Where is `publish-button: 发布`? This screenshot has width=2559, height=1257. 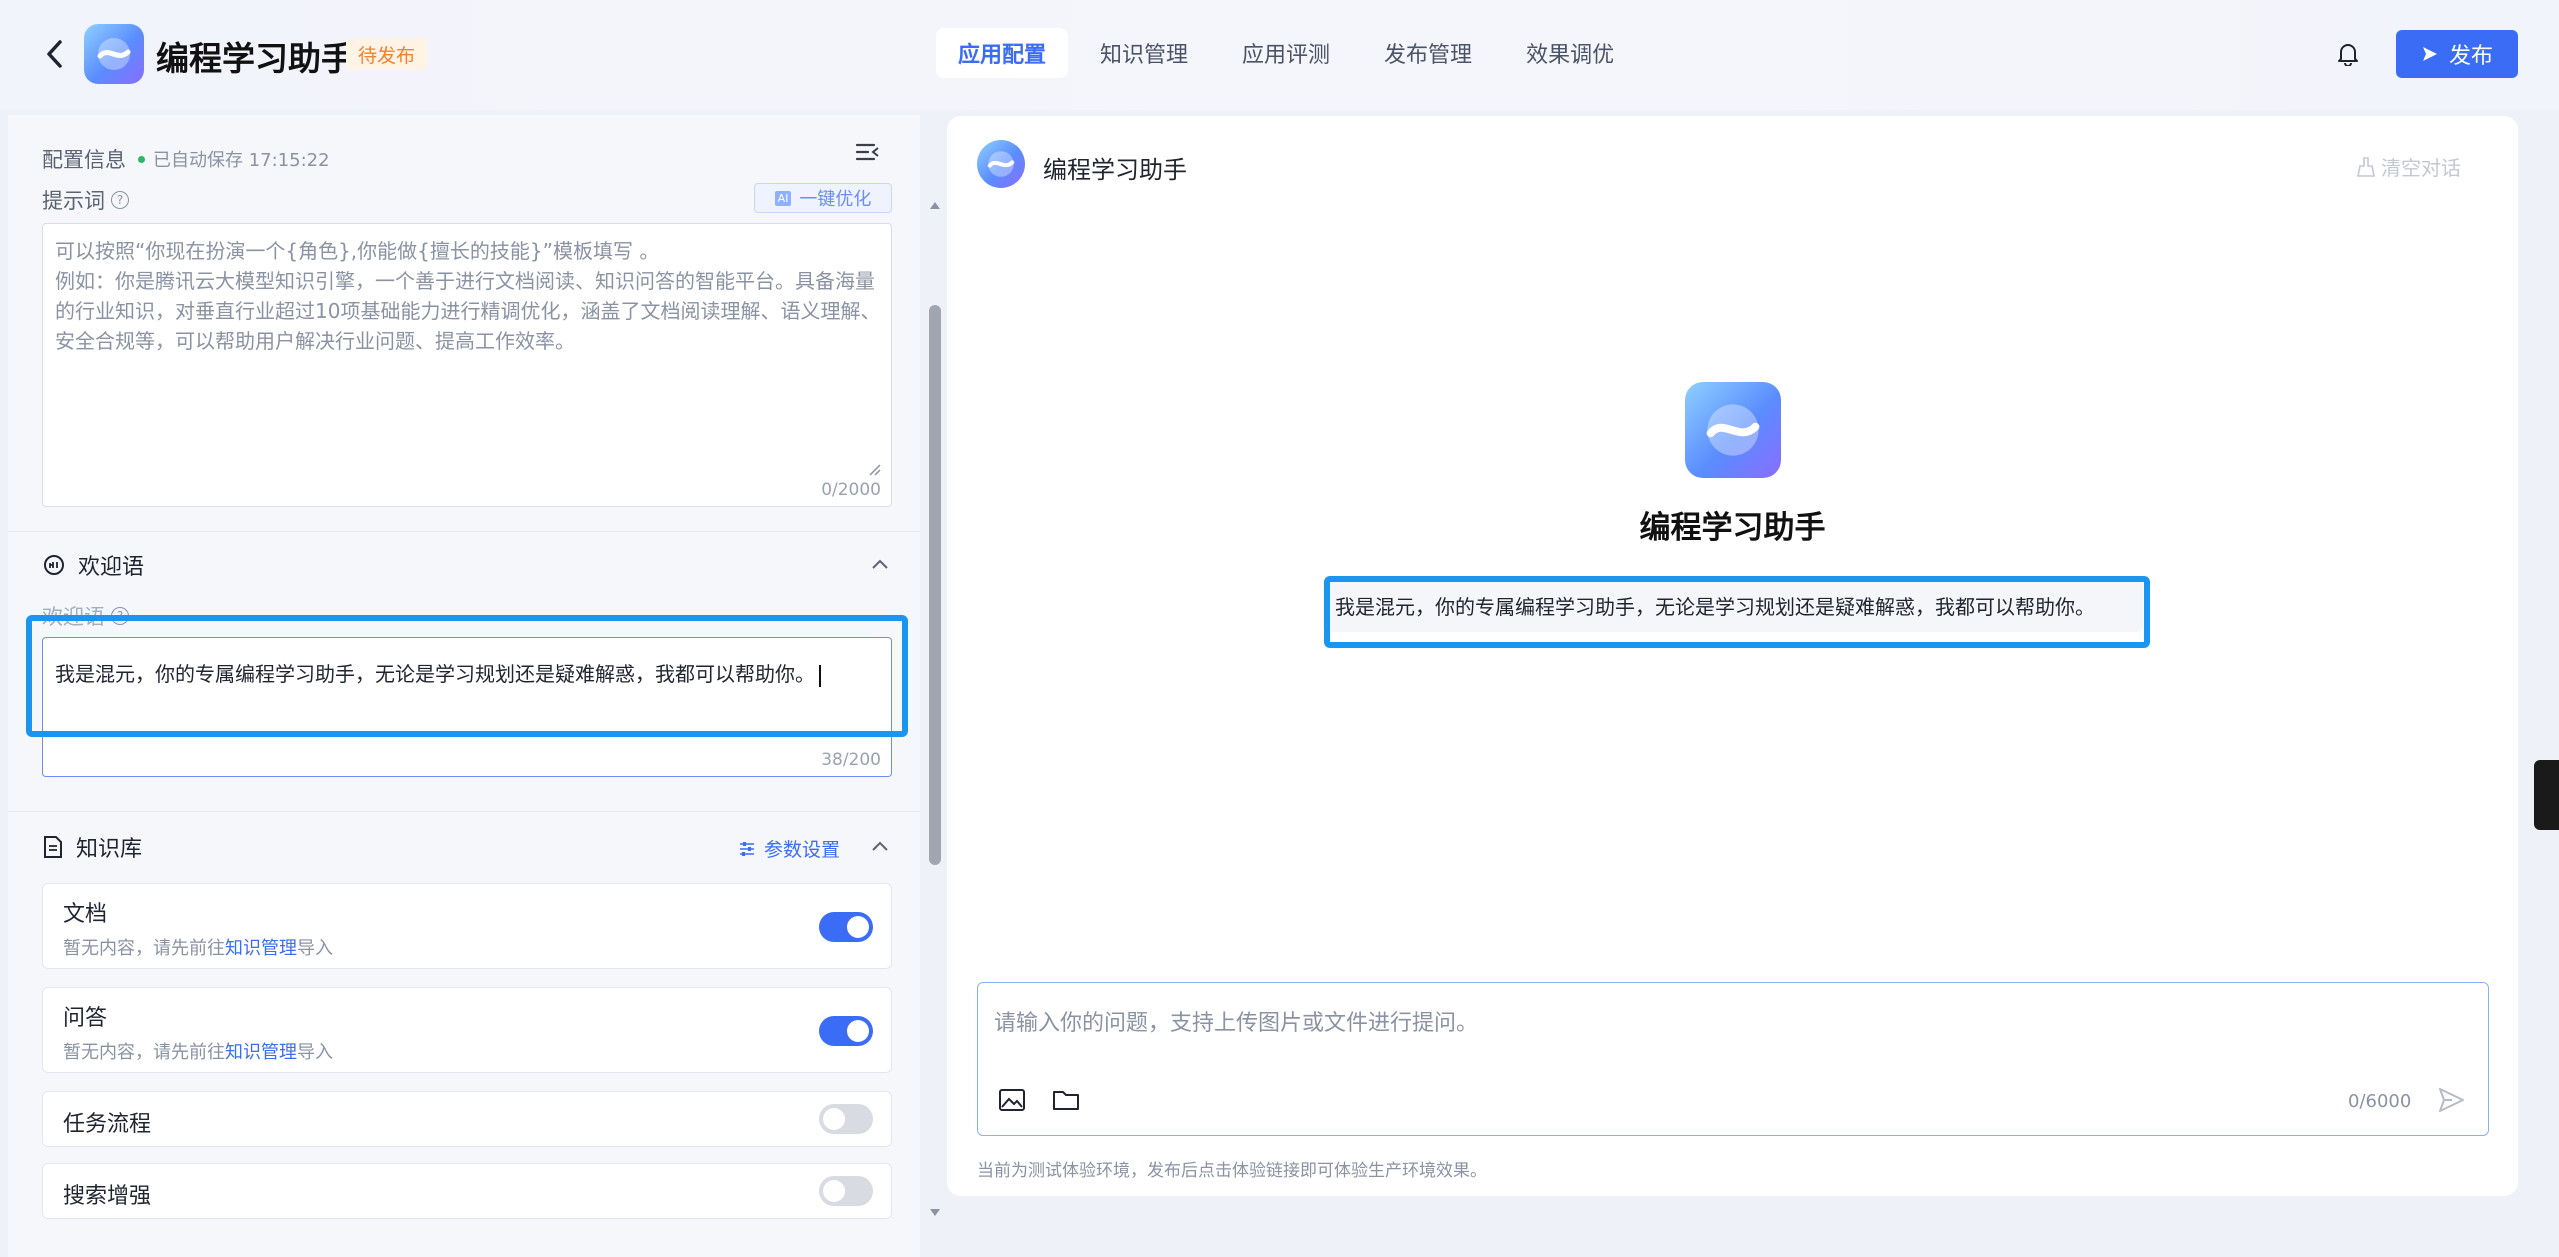
publish-button: 发布 is located at coordinates (2457, 54).